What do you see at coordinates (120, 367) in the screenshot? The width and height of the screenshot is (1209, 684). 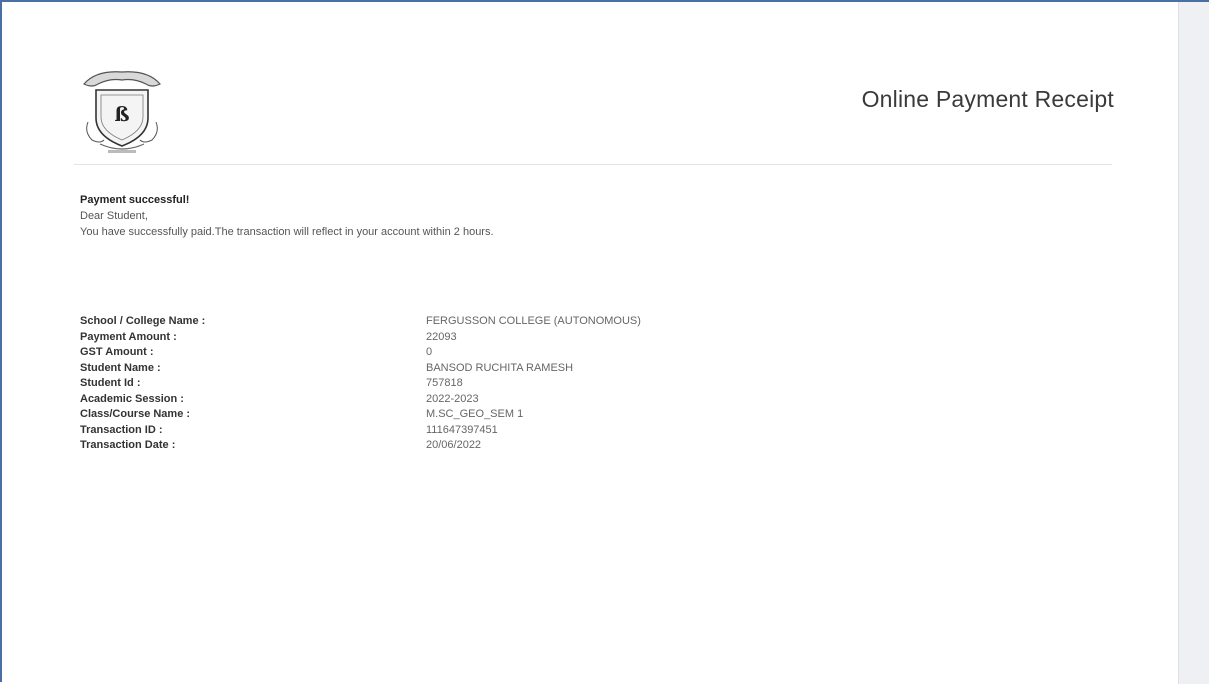 I see `detail-label: Student Name :` at bounding box center [120, 367].